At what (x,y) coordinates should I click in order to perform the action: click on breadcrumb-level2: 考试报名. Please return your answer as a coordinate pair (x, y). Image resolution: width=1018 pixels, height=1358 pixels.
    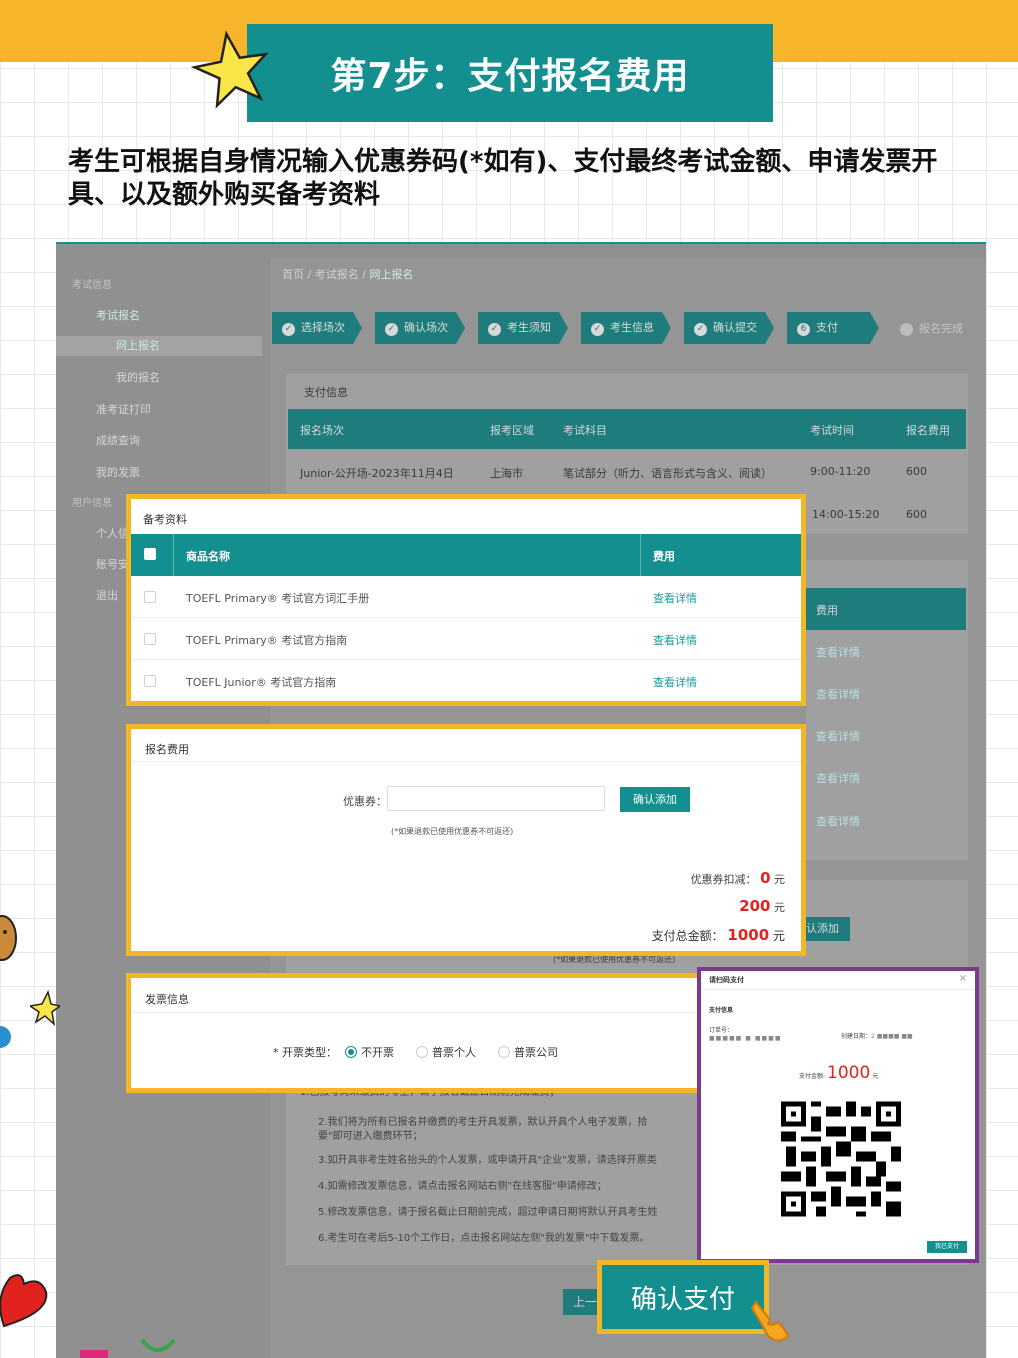
    Looking at the image, I should click on (337, 274).